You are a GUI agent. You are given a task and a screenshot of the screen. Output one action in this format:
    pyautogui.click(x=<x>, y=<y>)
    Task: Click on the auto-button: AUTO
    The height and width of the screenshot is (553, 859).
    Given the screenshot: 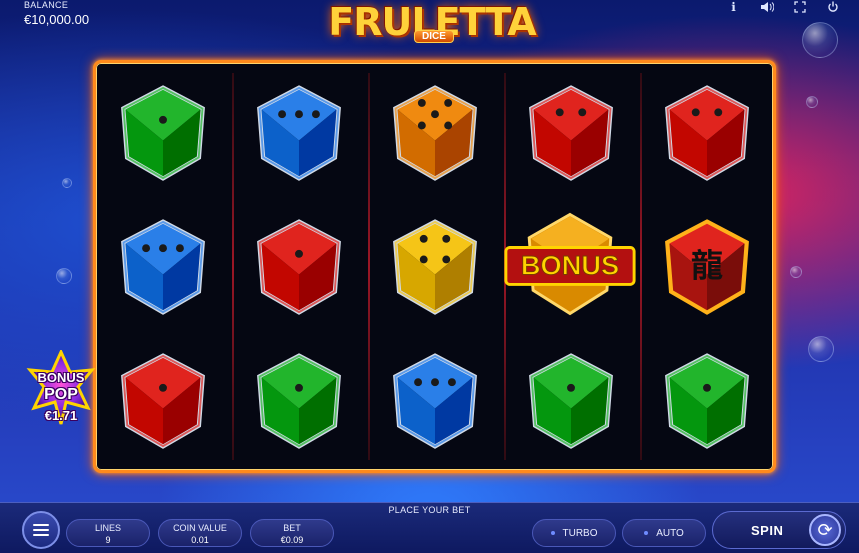 What is the action you would take?
    pyautogui.click(x=664, y=533)
    